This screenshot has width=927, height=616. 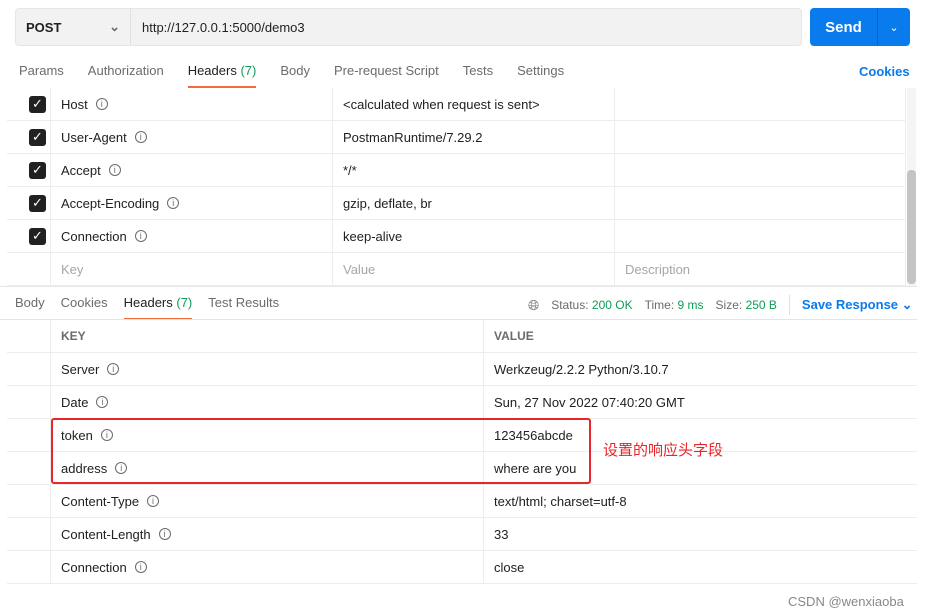 I want to click on request-header-row: ✓ Accept-Encoding i gzip, deflate, br, so click(x=456, y=203).